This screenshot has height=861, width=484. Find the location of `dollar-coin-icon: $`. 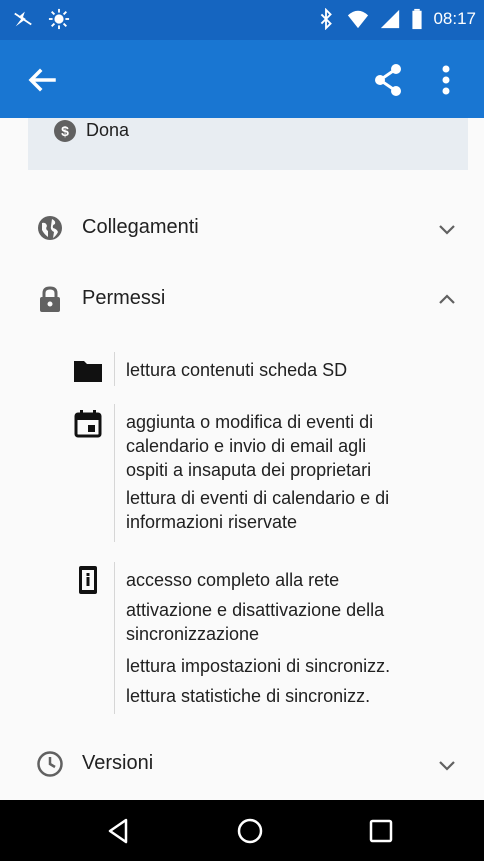

dollar-coin-icon: $ is located at coordinates (65, 131).